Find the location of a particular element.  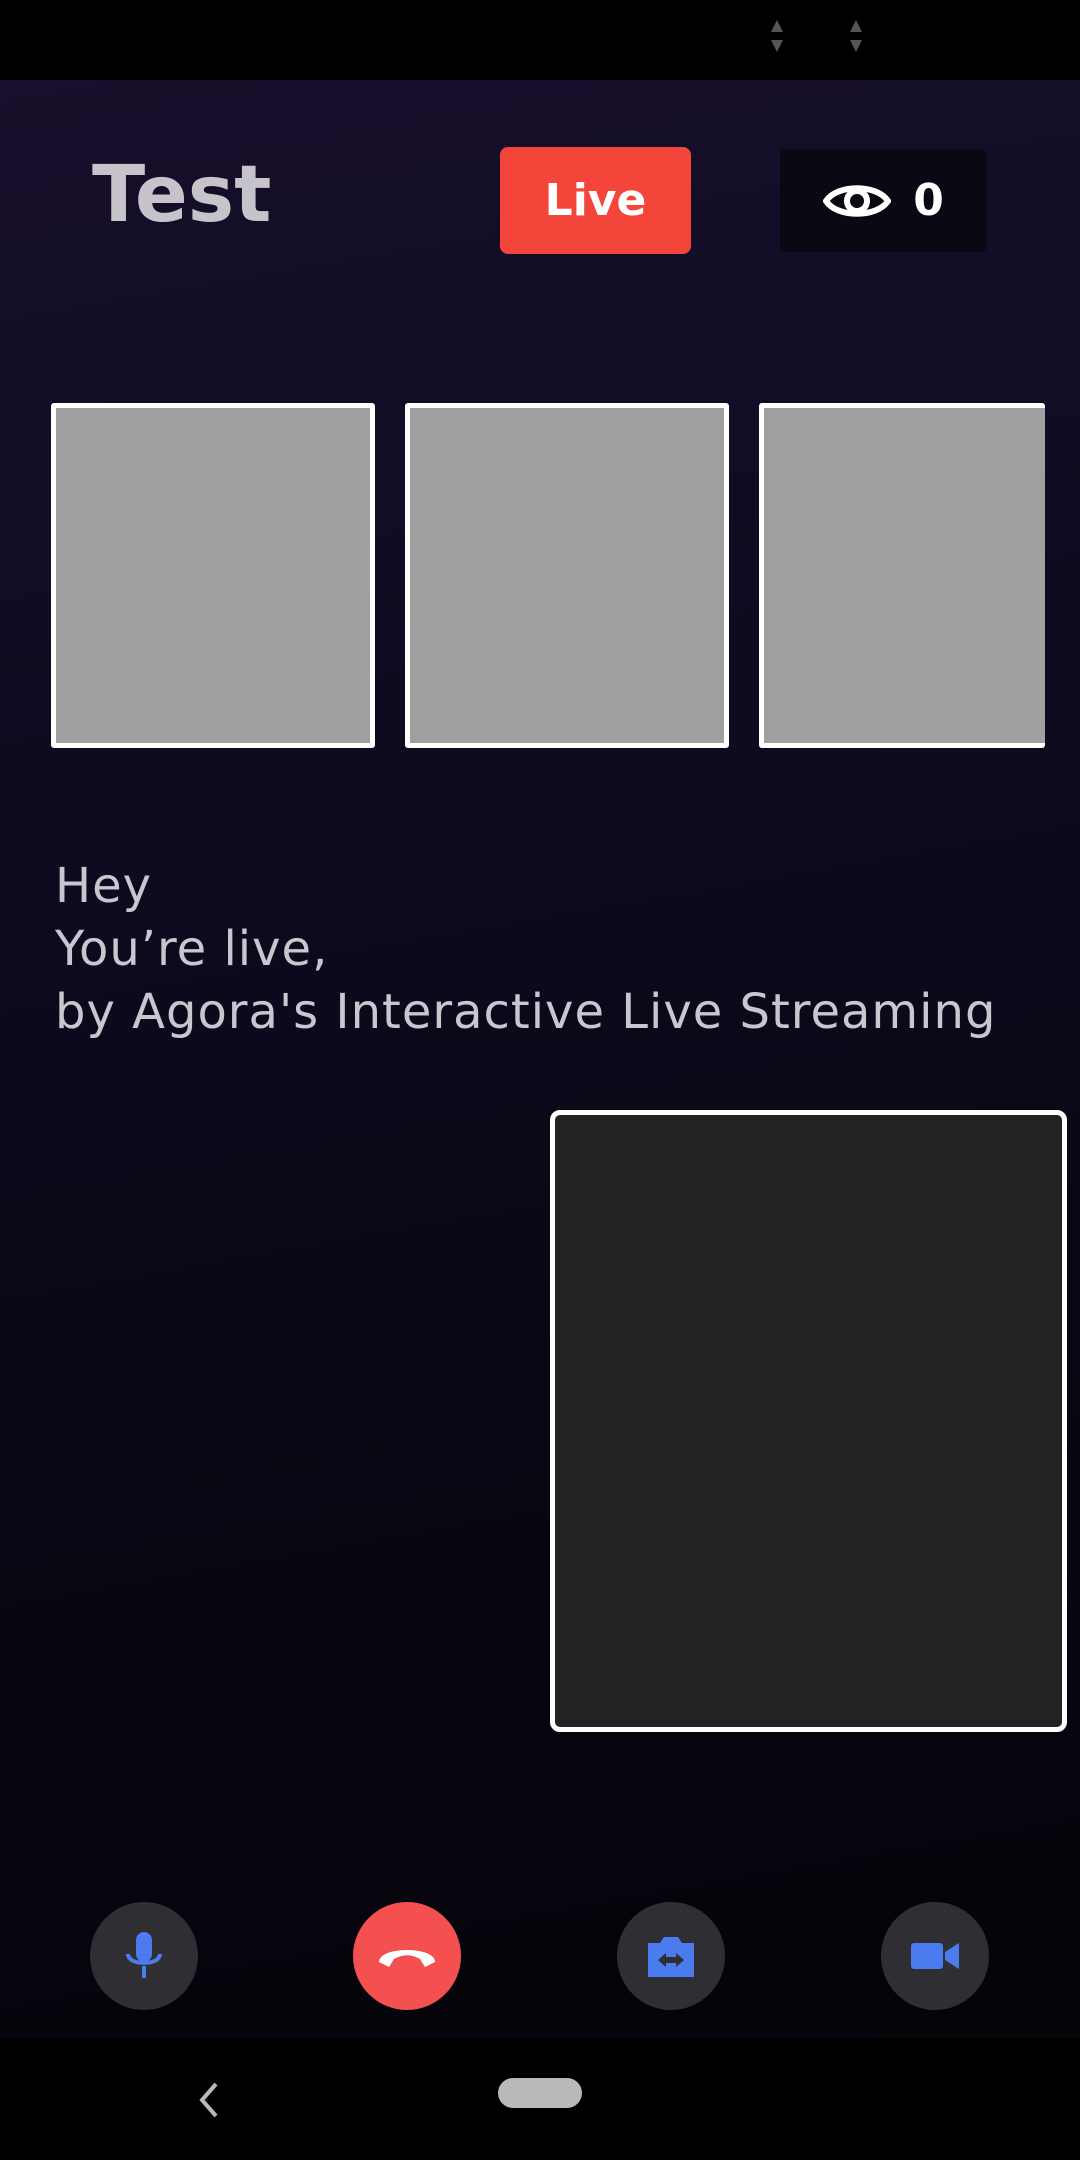

switch-camera-button is located at coordinates (671, 1956).